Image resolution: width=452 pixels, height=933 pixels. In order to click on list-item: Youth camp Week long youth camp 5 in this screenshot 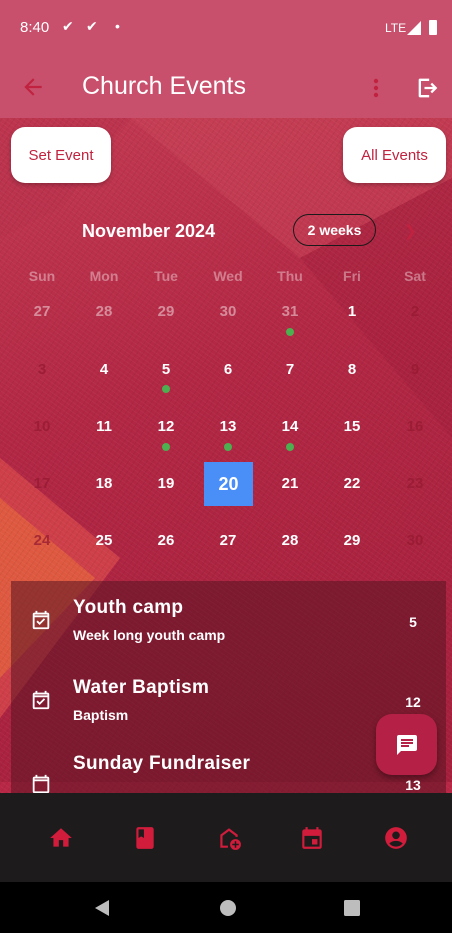, I will do `click(228, 619)`.